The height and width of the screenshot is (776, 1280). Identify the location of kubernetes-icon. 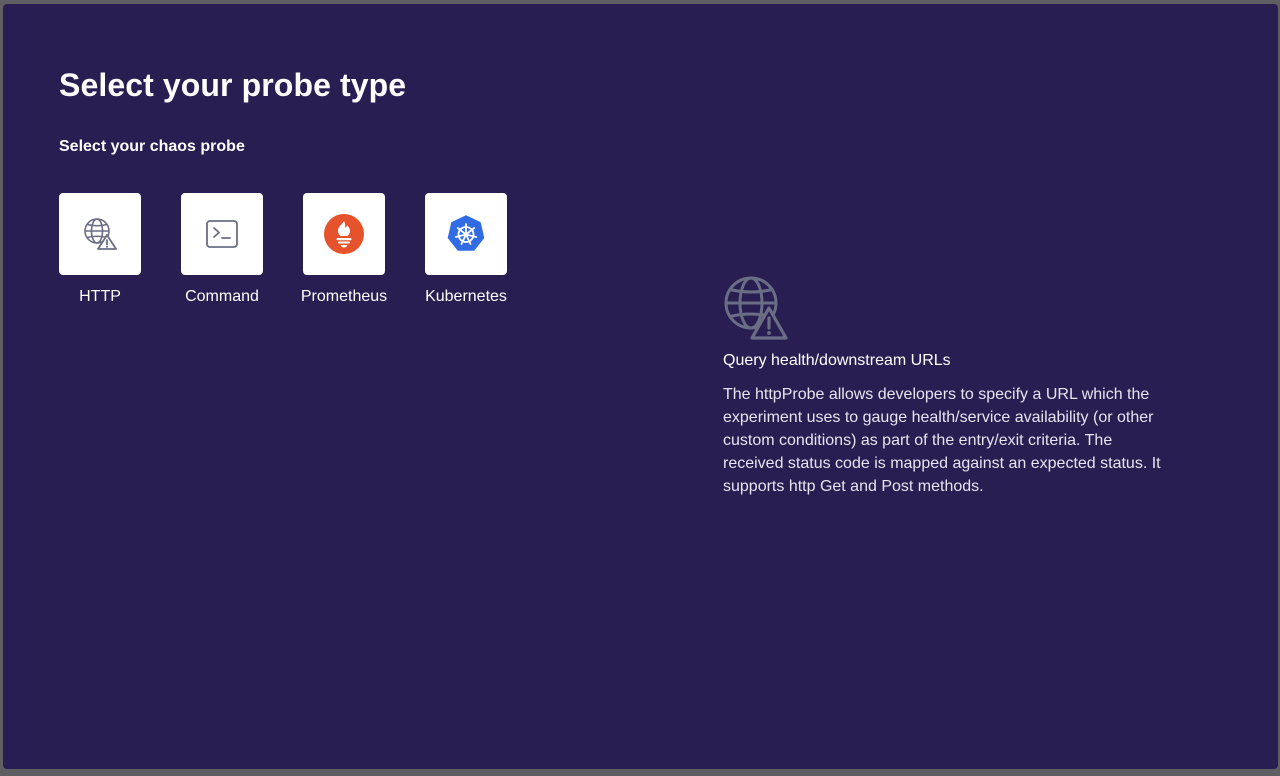
(466, 233).